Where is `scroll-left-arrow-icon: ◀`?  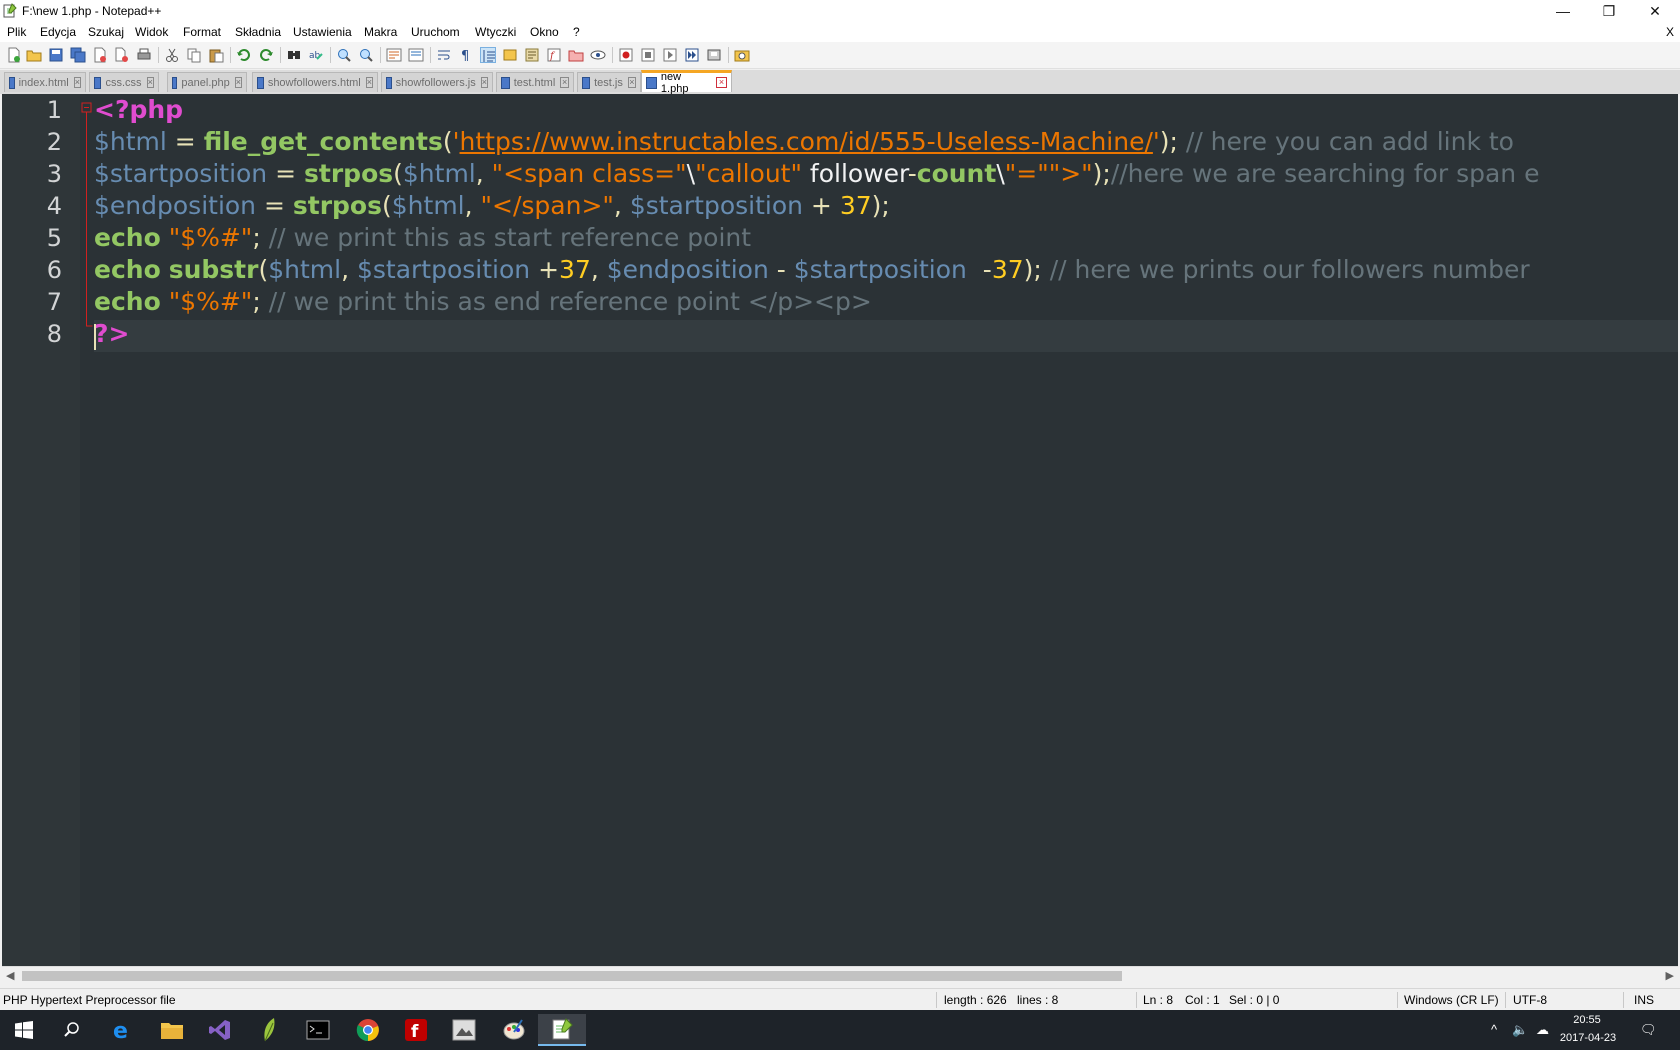
scroll-left-arrow-icon: ◀ is located at coordinates (10, 975).